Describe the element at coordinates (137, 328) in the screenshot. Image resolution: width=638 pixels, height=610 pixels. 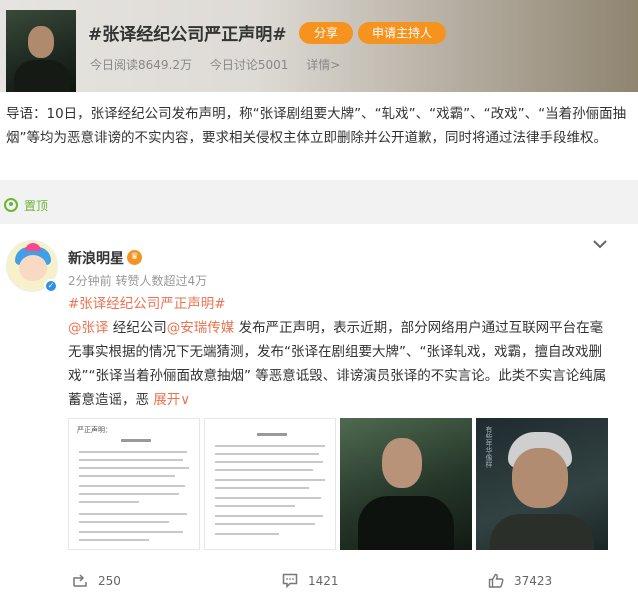
I see `post-text: 经纪公司` at that location.